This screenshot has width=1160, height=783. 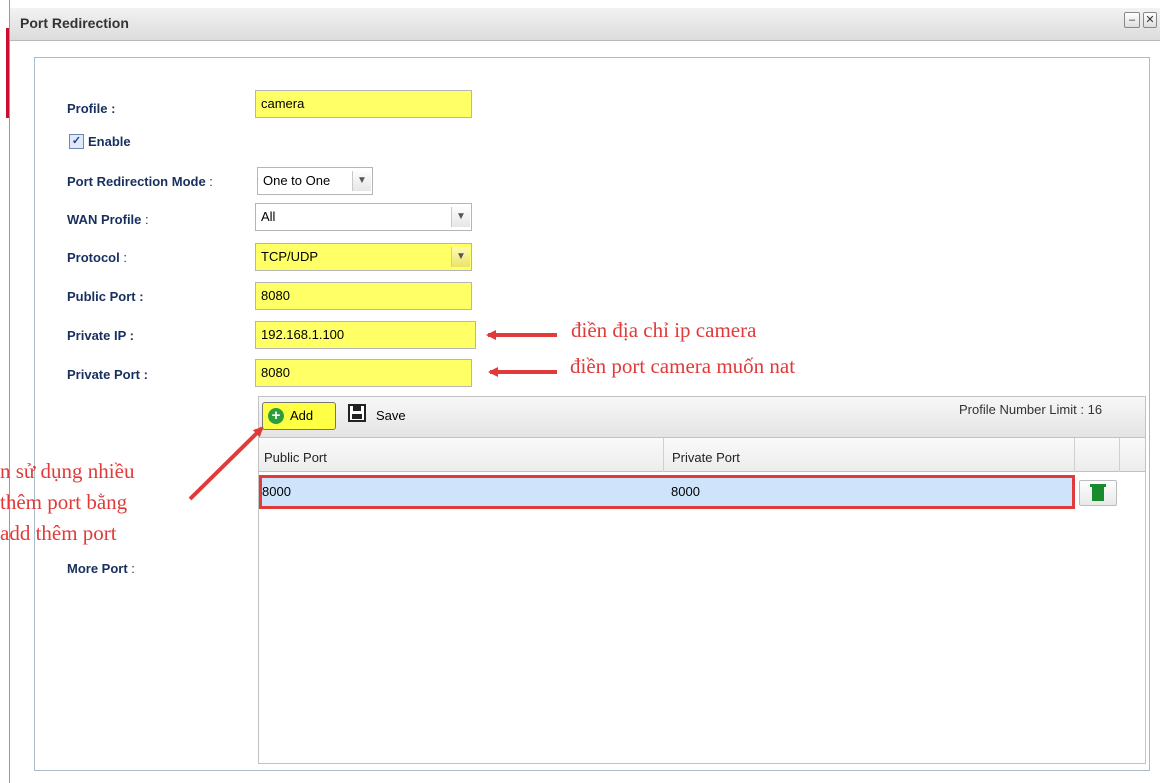 I want to click on arrow-to-add-button, so click(x=226, y=463).